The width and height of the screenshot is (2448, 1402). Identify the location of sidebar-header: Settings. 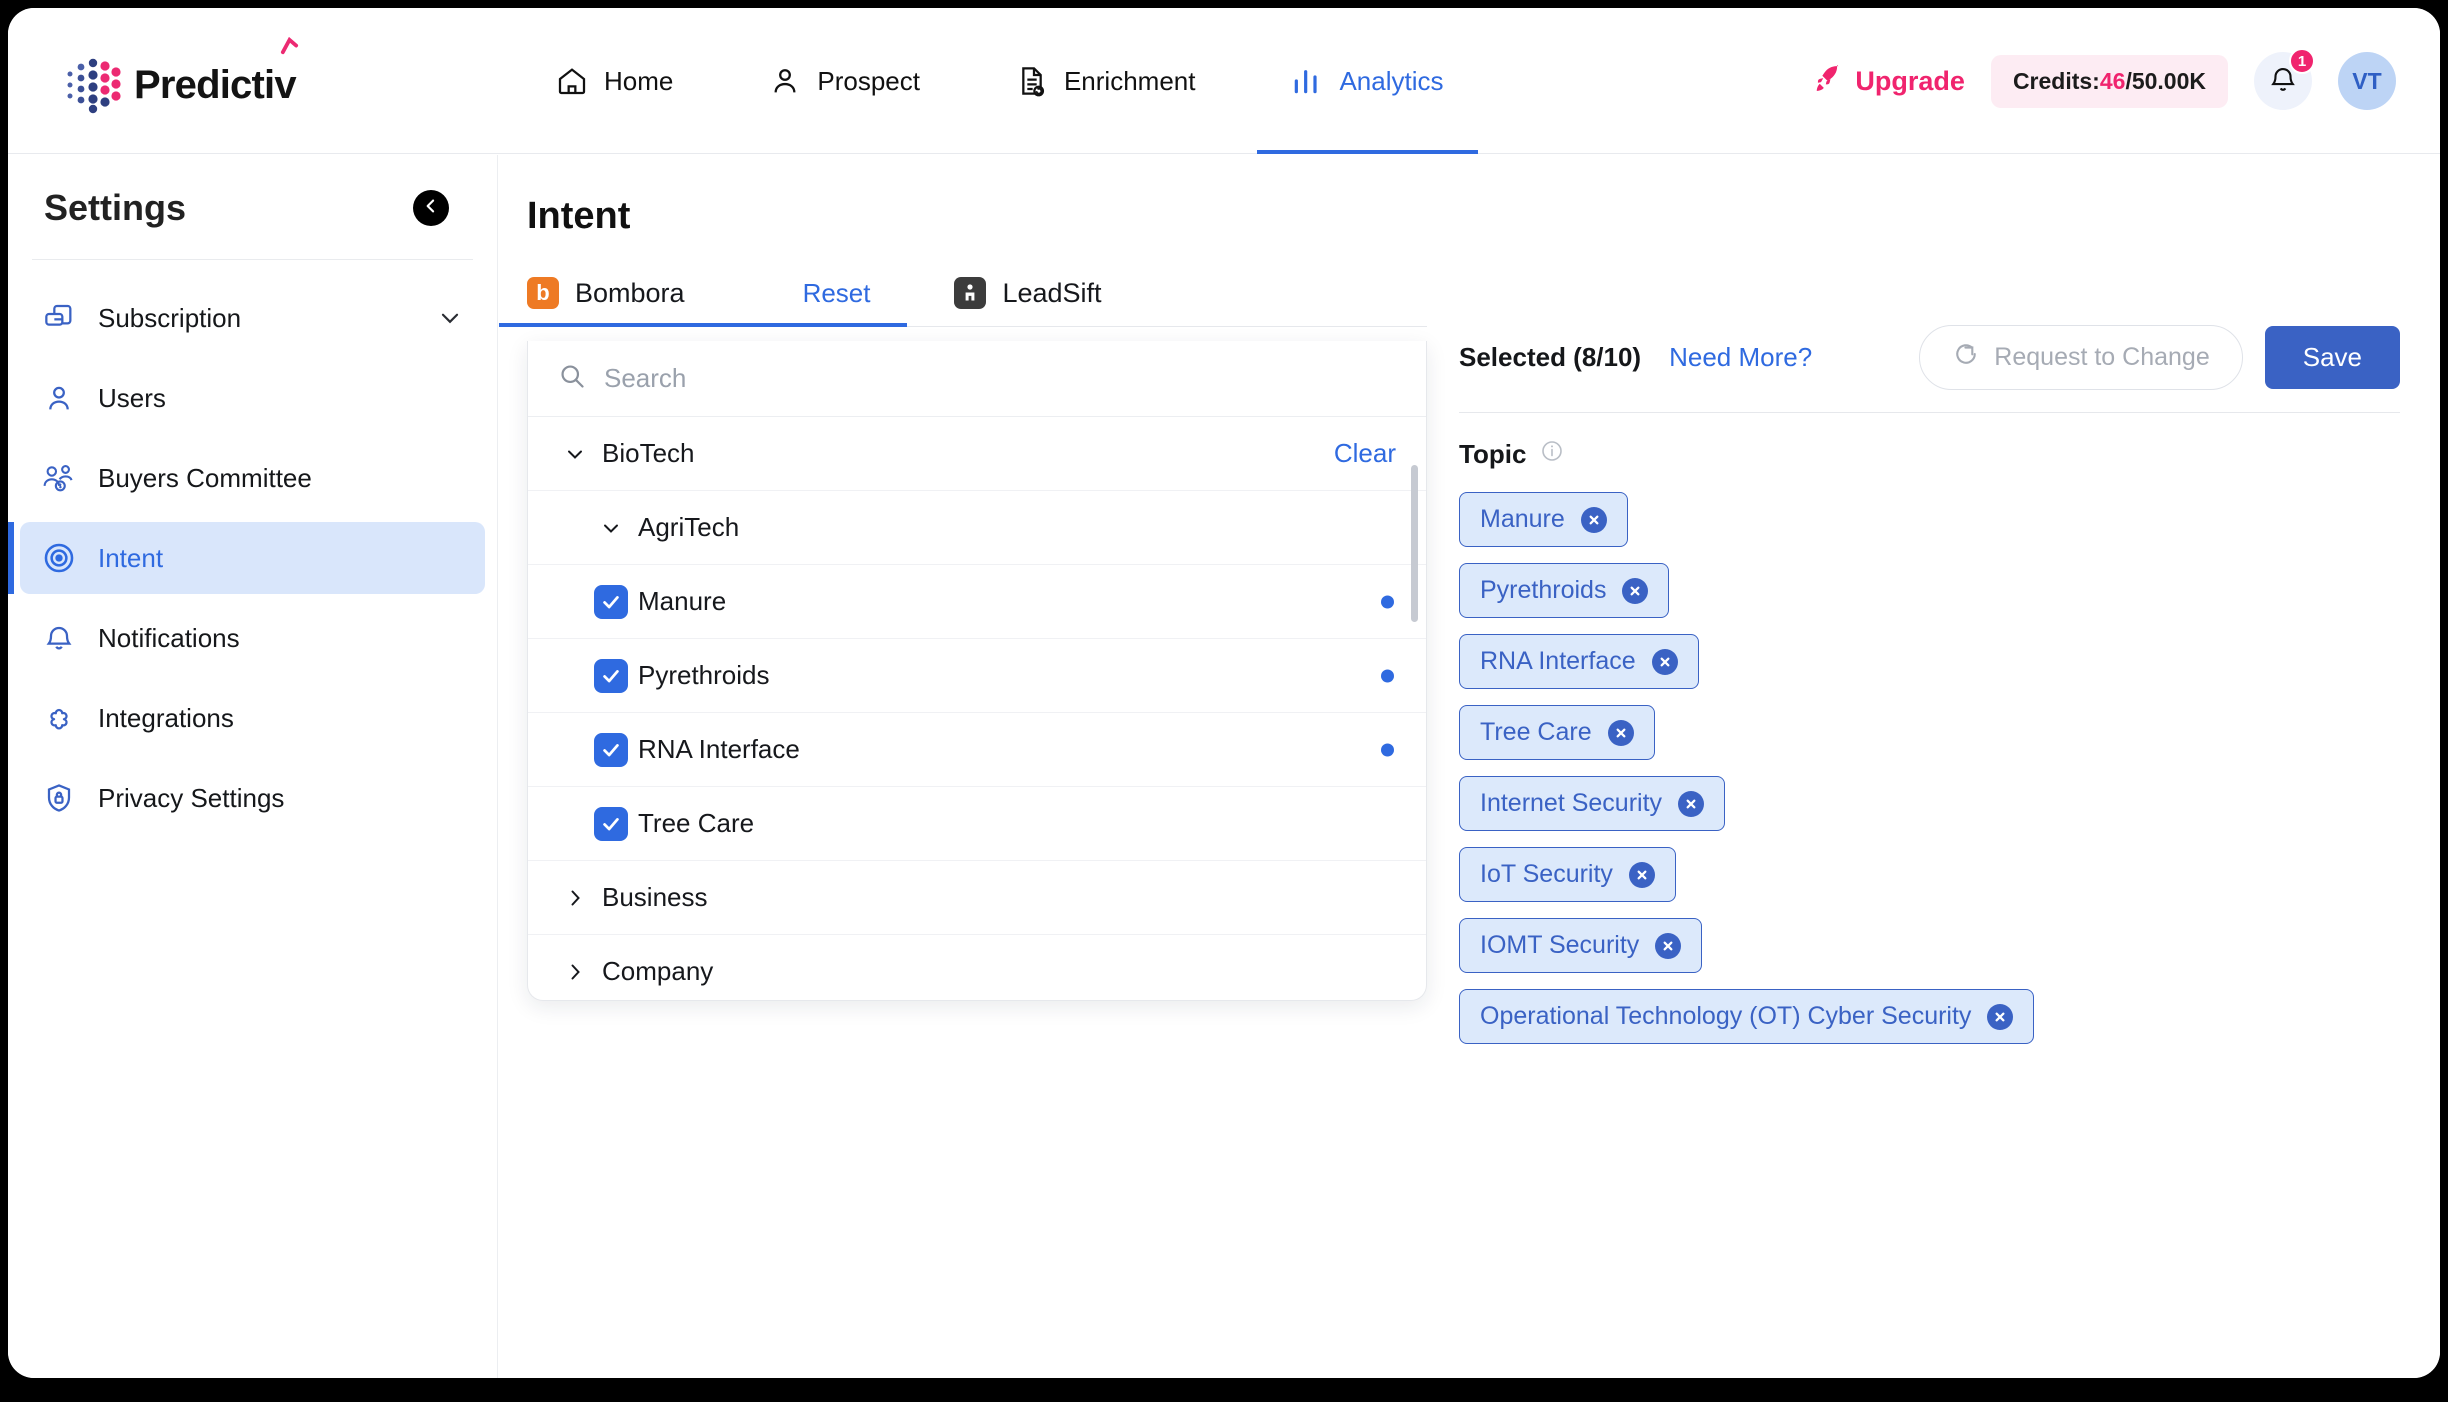
(252, 207).